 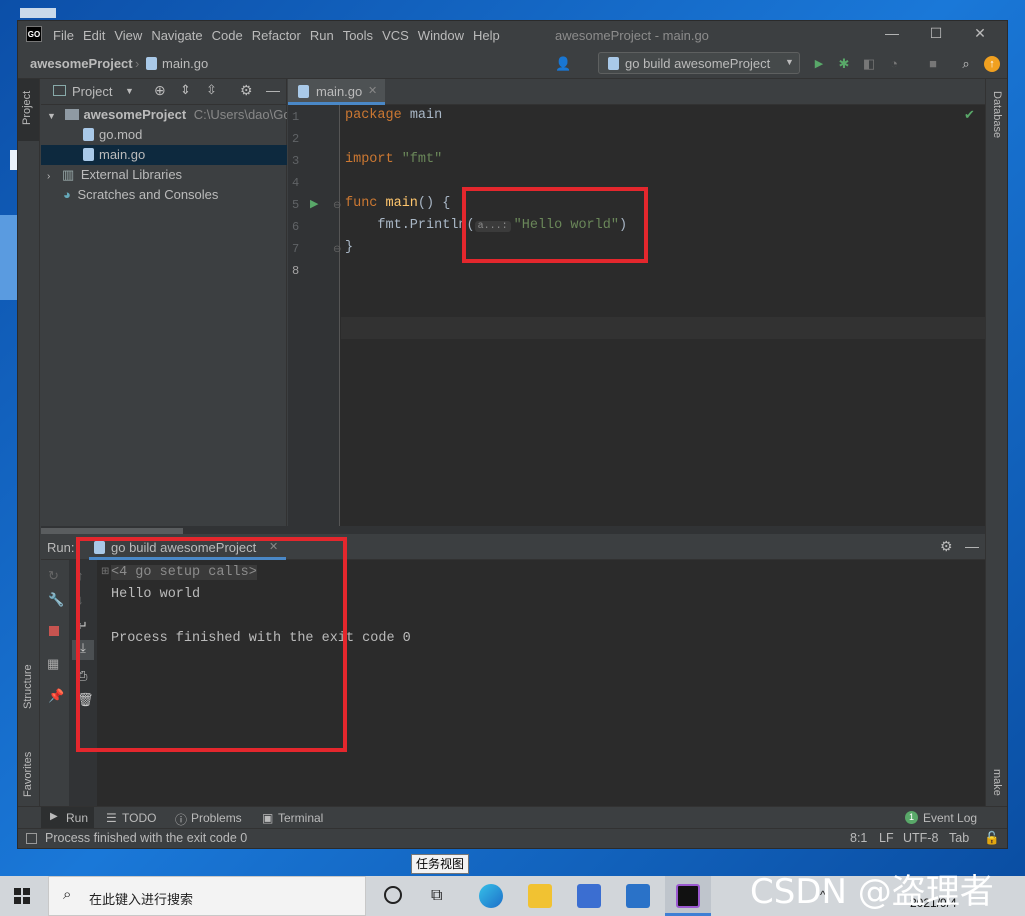 I want to click on wrench-icon: 🔧, so click(x=56, y=600).